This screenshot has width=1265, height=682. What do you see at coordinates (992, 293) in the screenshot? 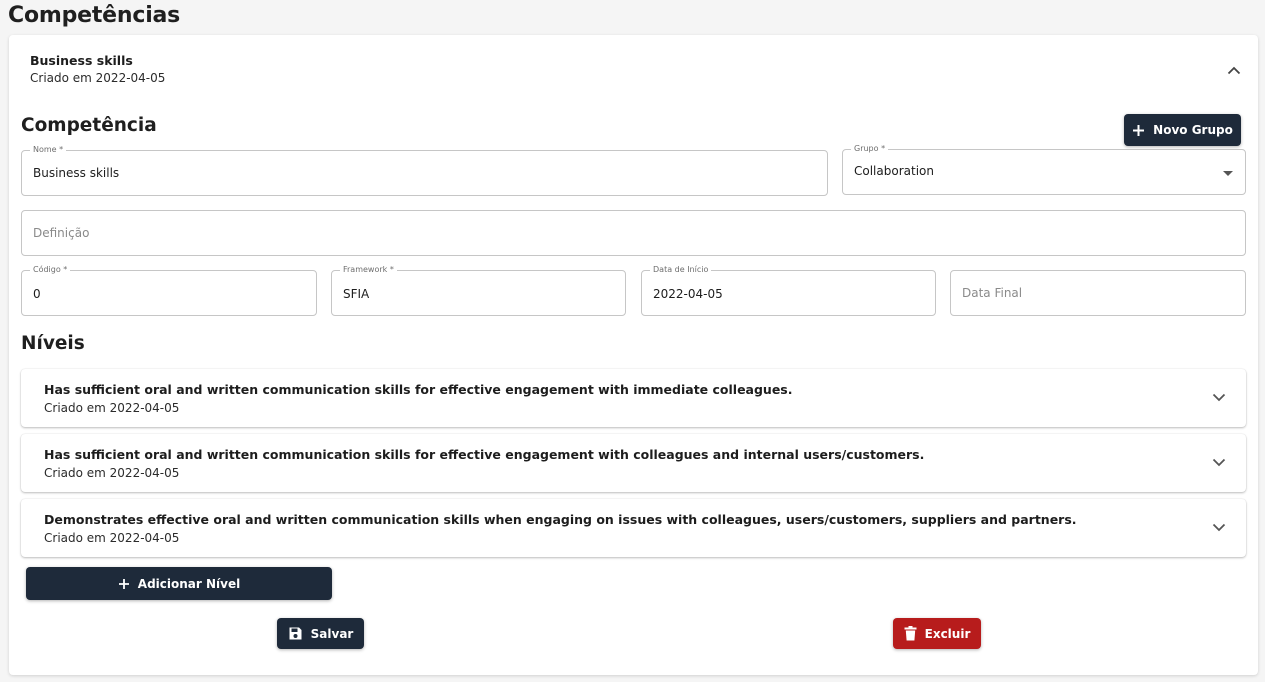
I see `end-date-placeholder: Data Final` at bounding box center [992, 293].